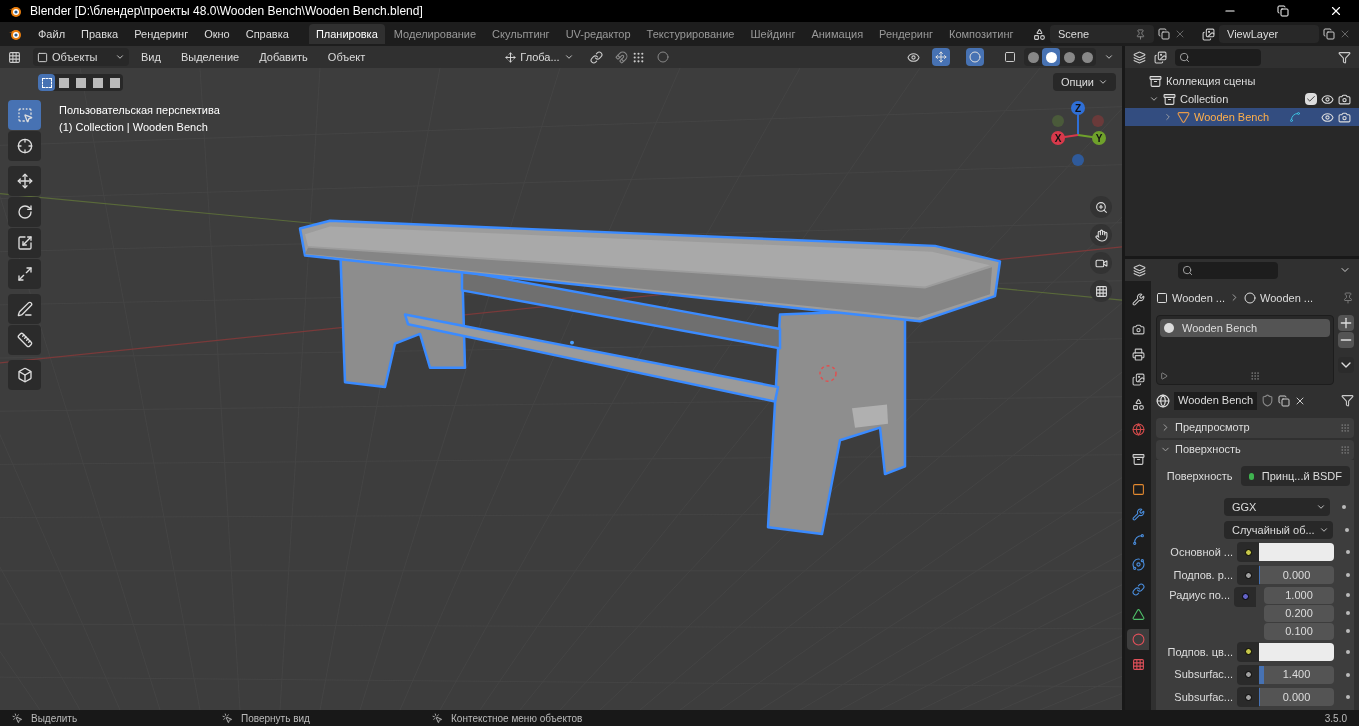  What do you see at coordinates (1336, 11) in the screenshot?
I see `close-icon` at bounding box center [1336, 11].